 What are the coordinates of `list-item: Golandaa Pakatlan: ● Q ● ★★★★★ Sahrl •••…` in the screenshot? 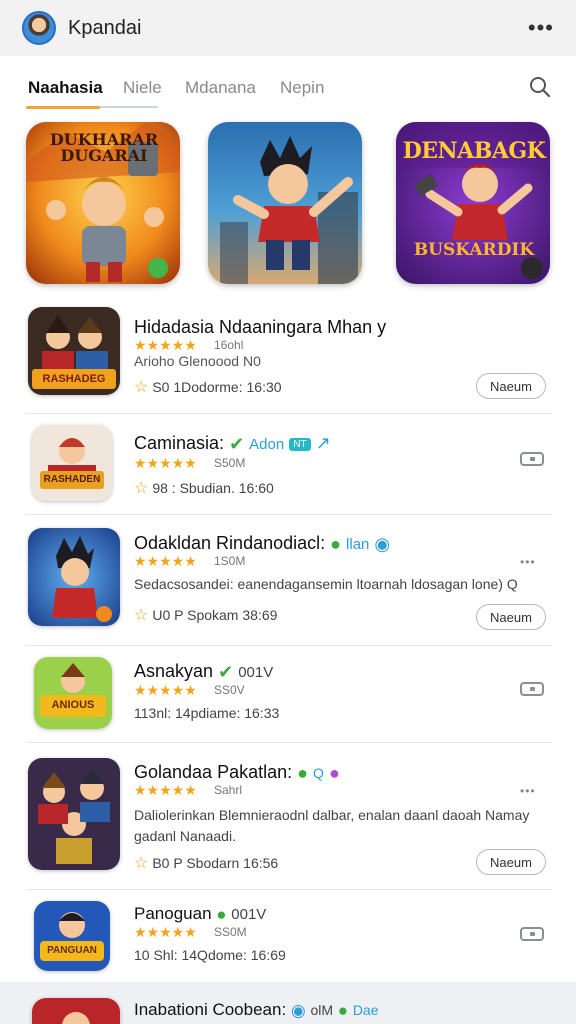 It's located at (288, 816).